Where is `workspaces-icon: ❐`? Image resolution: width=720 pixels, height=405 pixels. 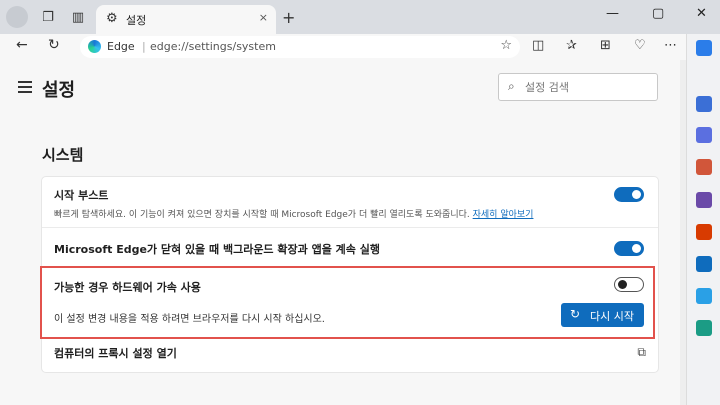 workspaces-icon: ❐ is located at coordinates (48, 17).